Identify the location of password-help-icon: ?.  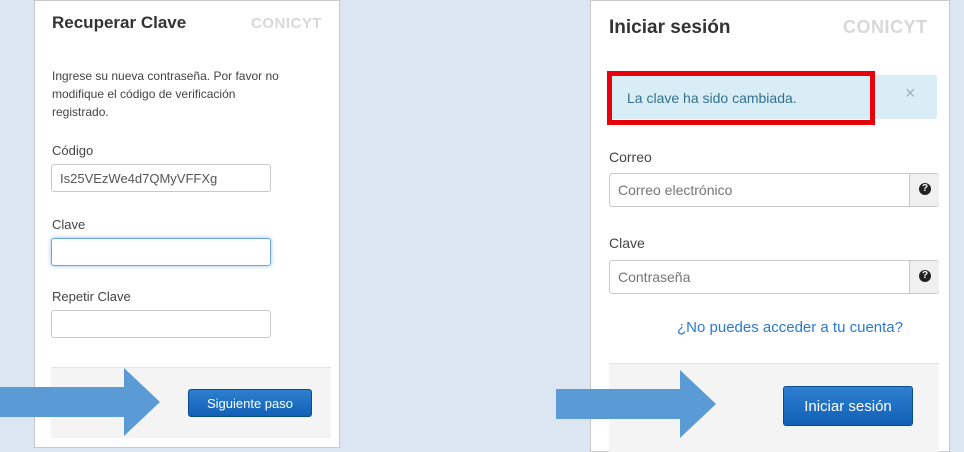
(924, 277).